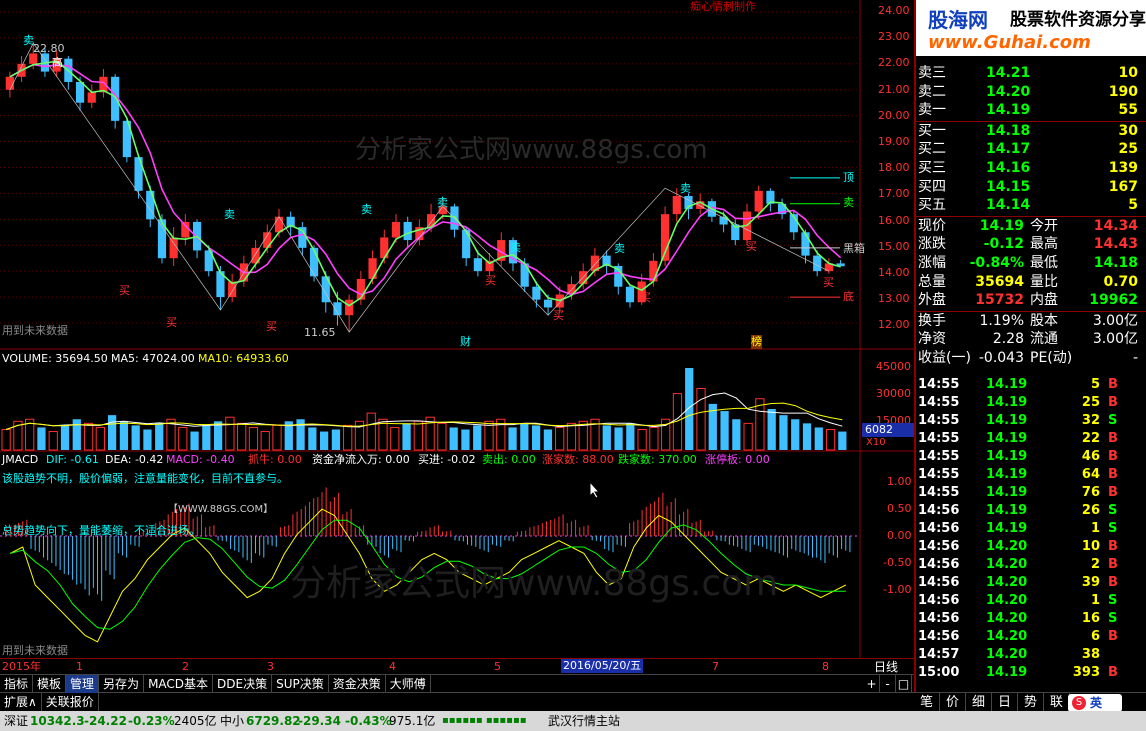 This screenshot has width=1146, height=731. What do you see at coordinates (83, 684) in the screenshot?
I see `indicator-tab: 管理` at bounding box center [83, 684].